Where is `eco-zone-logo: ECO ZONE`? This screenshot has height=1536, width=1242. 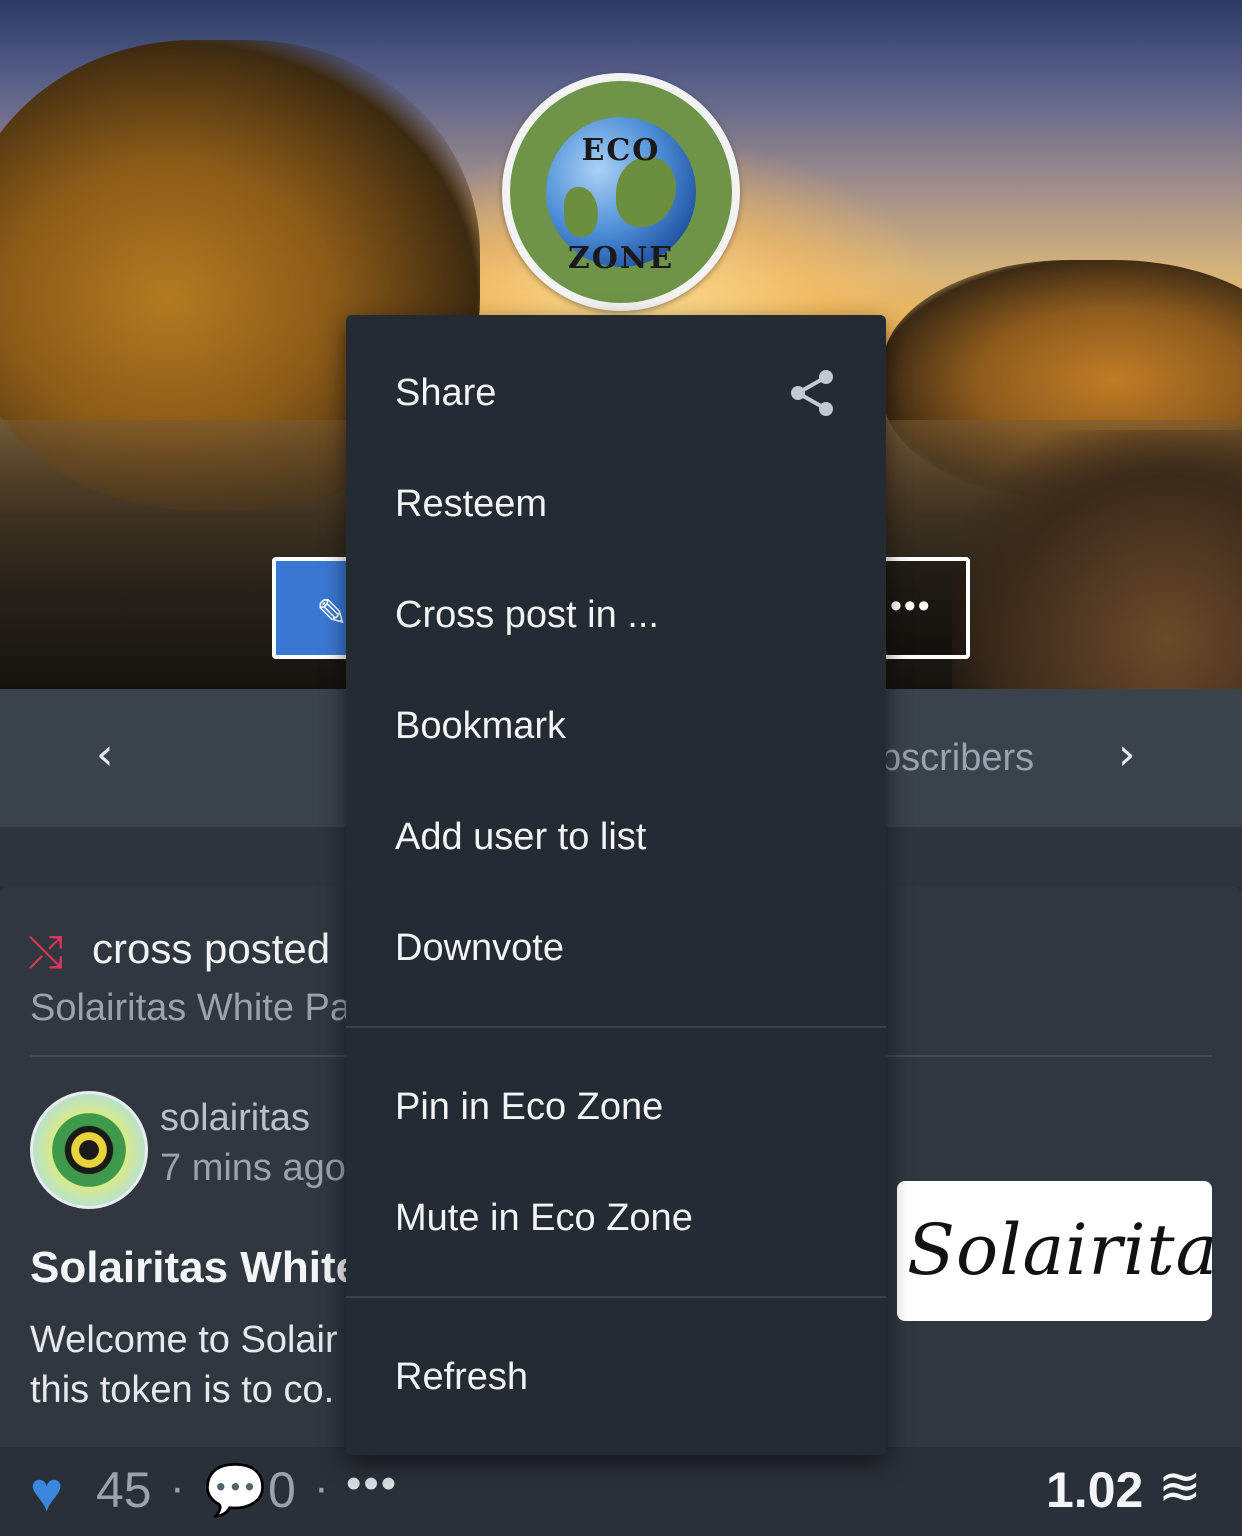 eco-zone-logo: ECO ZONE is located at coordinates (621, 192).